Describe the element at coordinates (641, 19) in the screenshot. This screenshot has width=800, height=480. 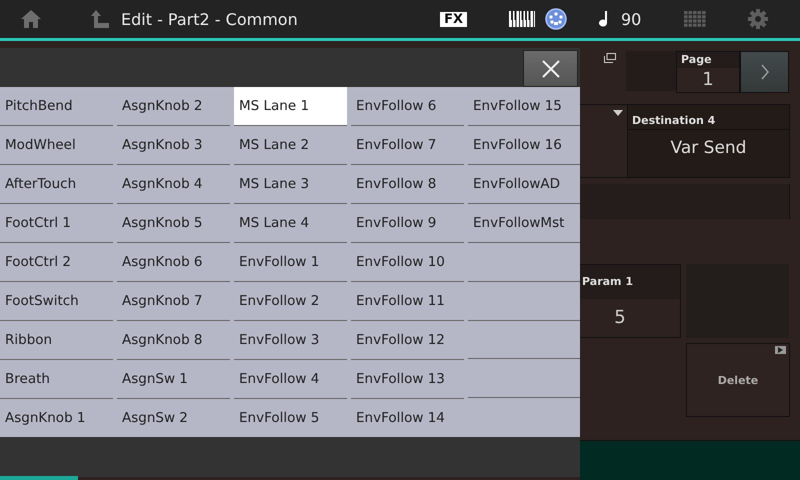
I see `tempo-value: 90` at that location.